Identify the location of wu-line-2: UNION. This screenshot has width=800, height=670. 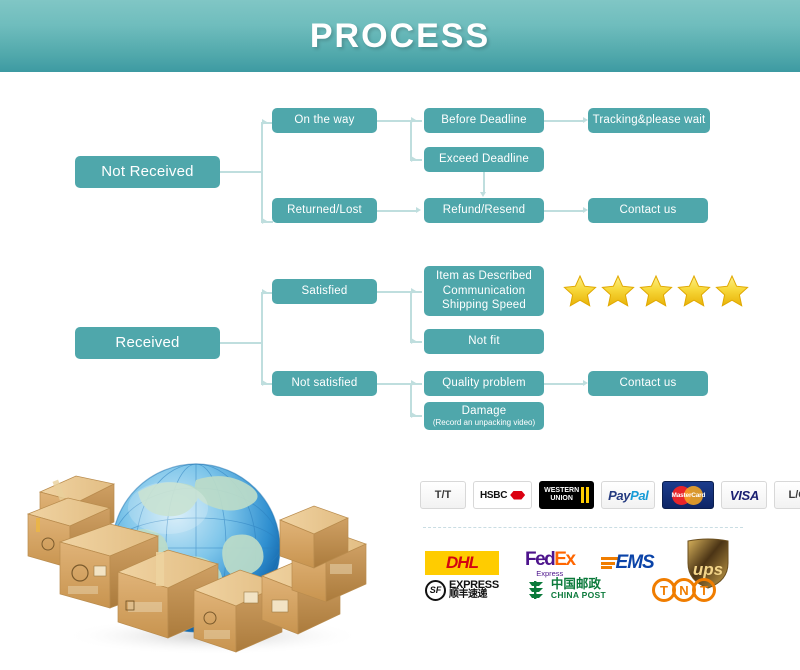
(561, 498).